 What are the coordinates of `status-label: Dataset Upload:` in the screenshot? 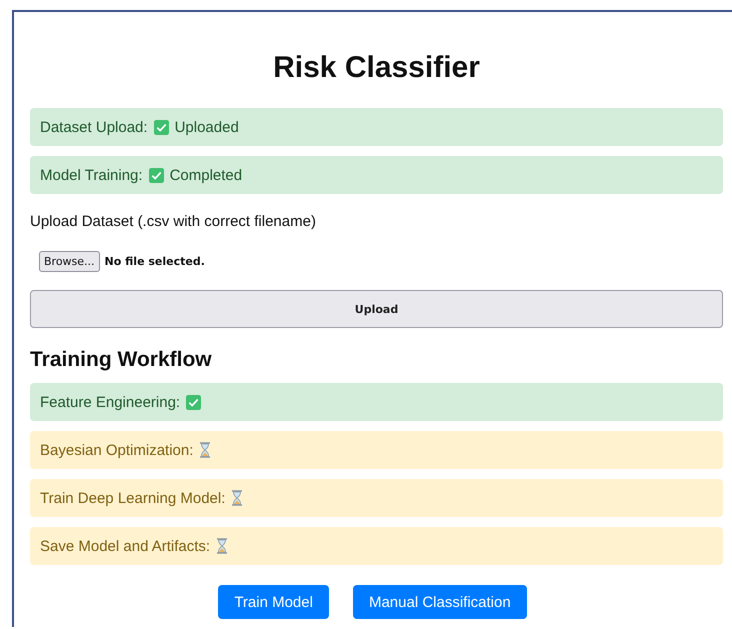 It's located at (94, 127).